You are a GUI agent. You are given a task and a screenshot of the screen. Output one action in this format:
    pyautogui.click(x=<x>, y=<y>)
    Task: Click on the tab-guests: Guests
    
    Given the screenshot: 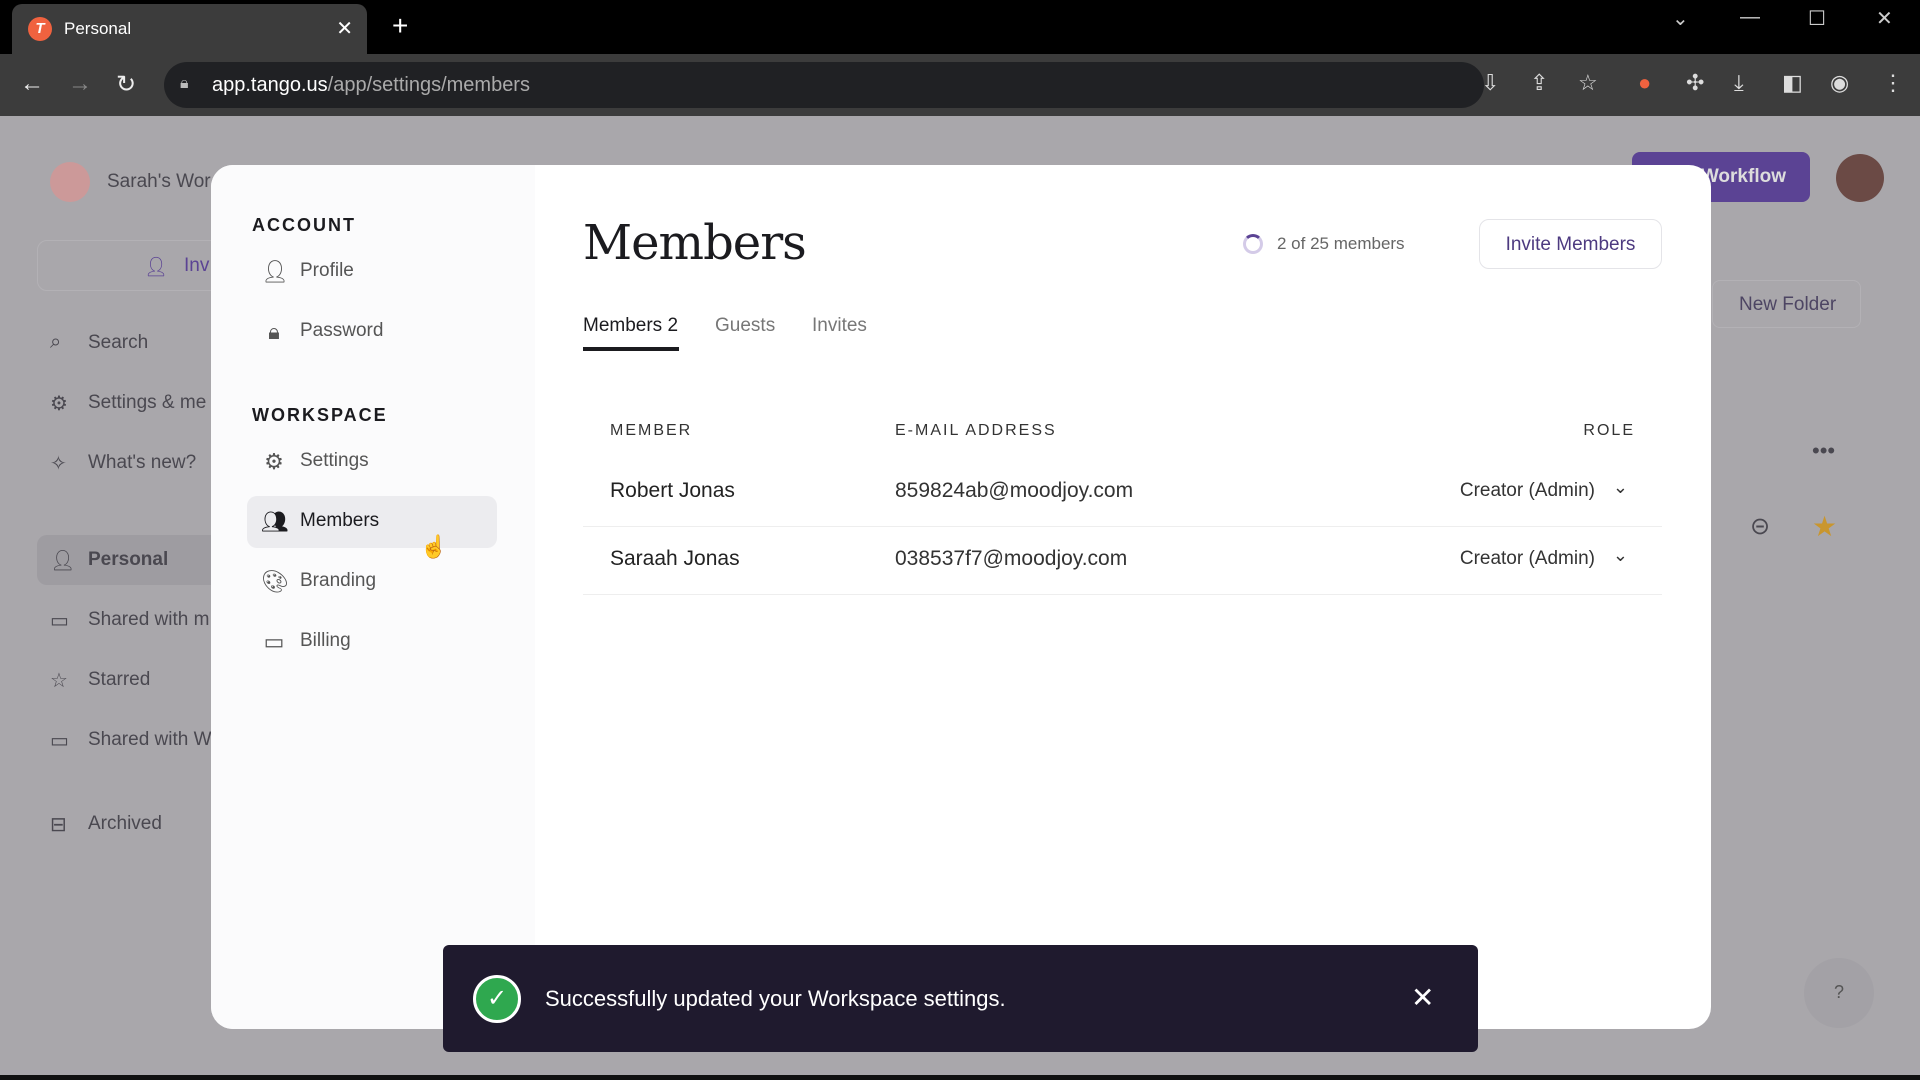 What is the action you would take?
    pyautogui.click(x=745, y=326)
    